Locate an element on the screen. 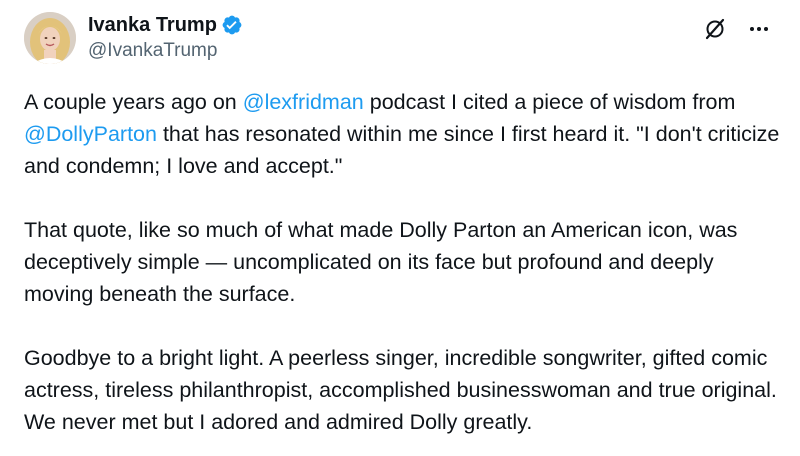  avatar-image is located at coordinates (50, 38).